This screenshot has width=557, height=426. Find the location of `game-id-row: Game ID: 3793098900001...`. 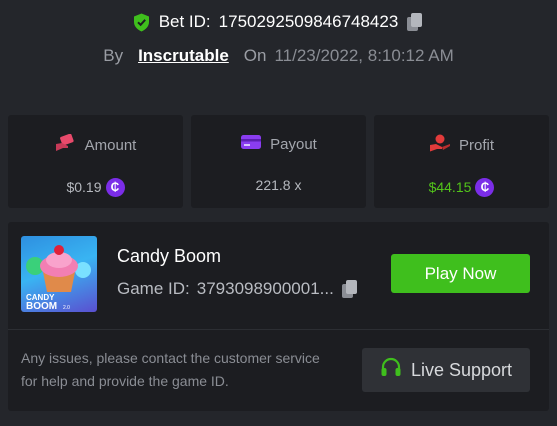

game-id-row: Game ID: 3793098900001... is located at coordinates (238, 289).